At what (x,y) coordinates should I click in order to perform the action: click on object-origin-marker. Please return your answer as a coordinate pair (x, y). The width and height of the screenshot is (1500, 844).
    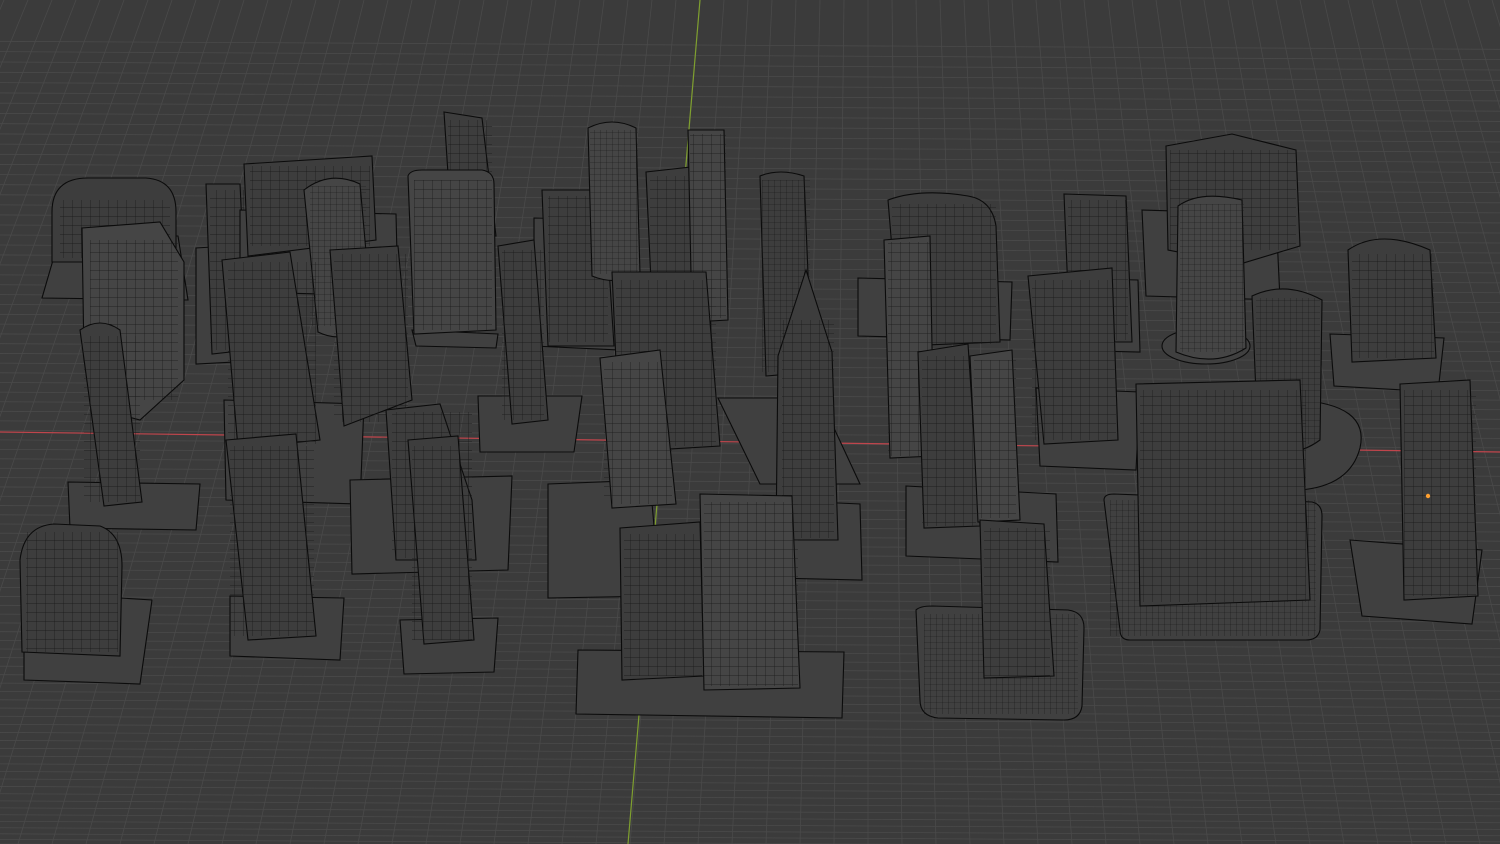
    Looking at the image, I should click on (1428, 496).